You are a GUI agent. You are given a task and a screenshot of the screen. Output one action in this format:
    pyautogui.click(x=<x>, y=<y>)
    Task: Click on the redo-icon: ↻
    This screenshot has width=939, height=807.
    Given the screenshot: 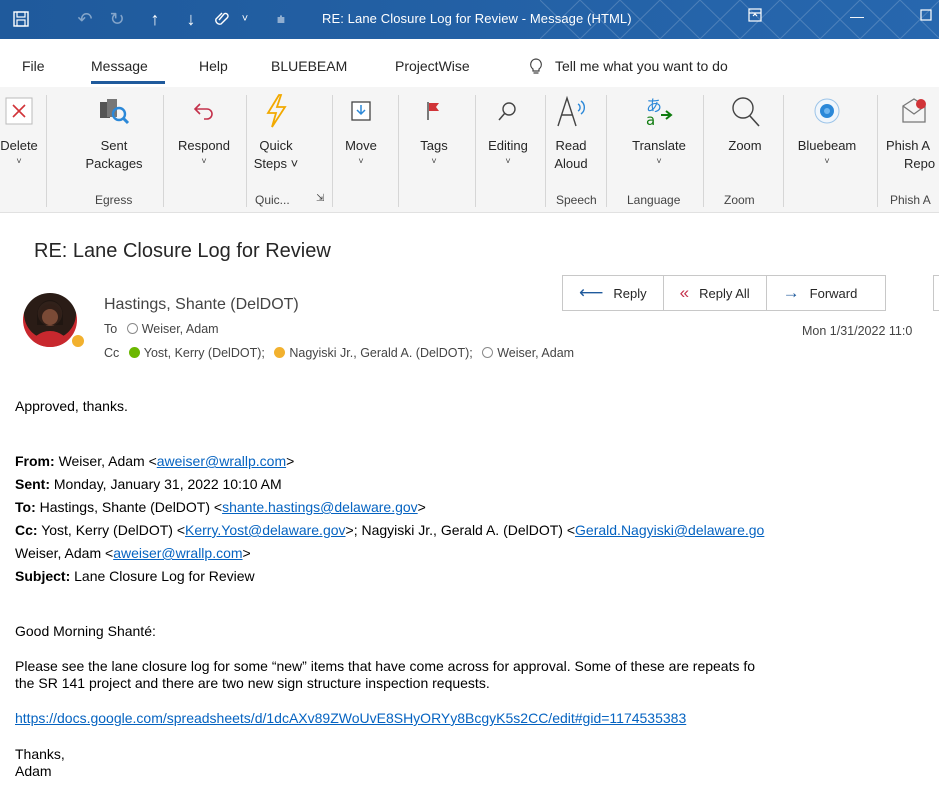 What is the action you would take?
    pyautogui.click(x=117, y=19)
    